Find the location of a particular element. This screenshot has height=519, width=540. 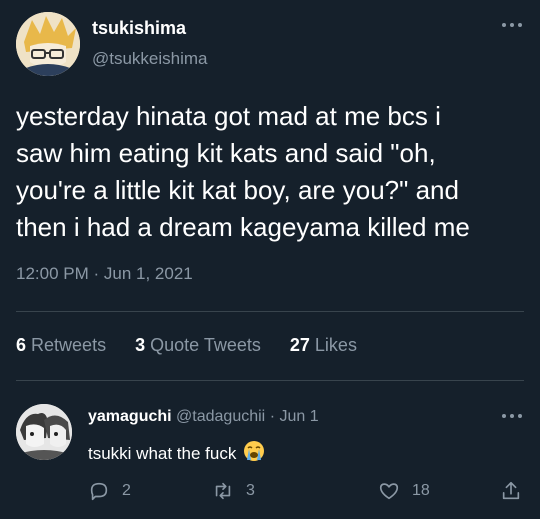

retweet-action: 3 is located at coordinates (233, 491).